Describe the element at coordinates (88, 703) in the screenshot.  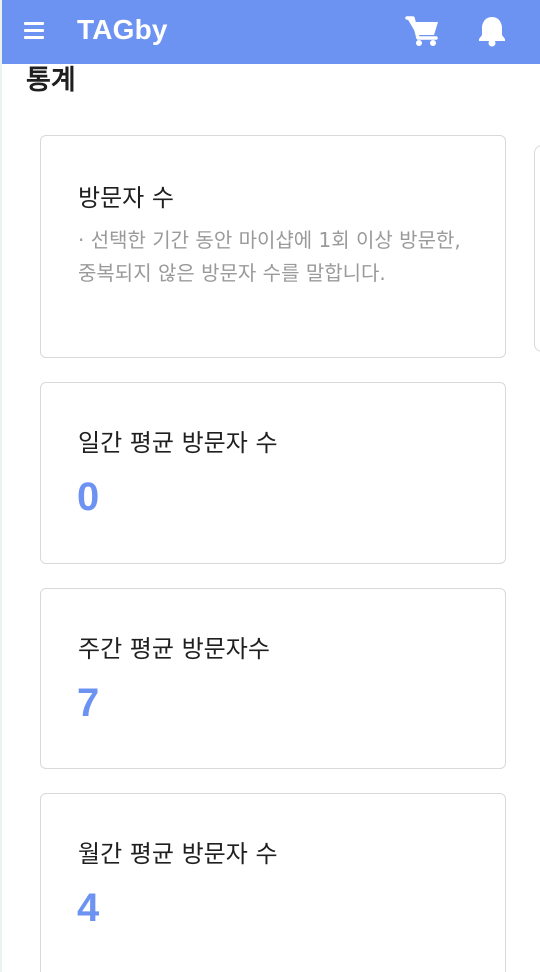
I see `metric-value: 7` at that location.